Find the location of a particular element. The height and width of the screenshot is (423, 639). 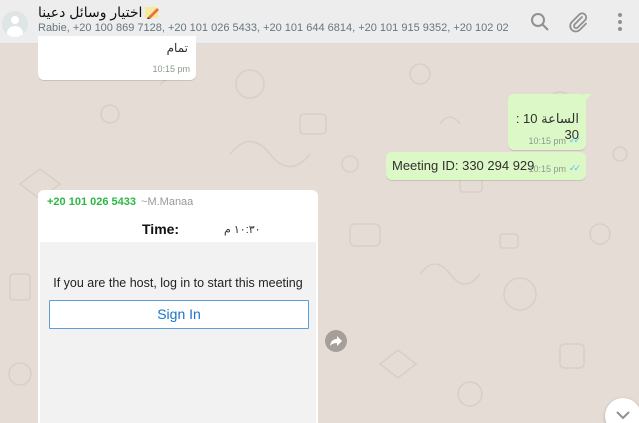

menu-icon is located at coordinates (620, 22).